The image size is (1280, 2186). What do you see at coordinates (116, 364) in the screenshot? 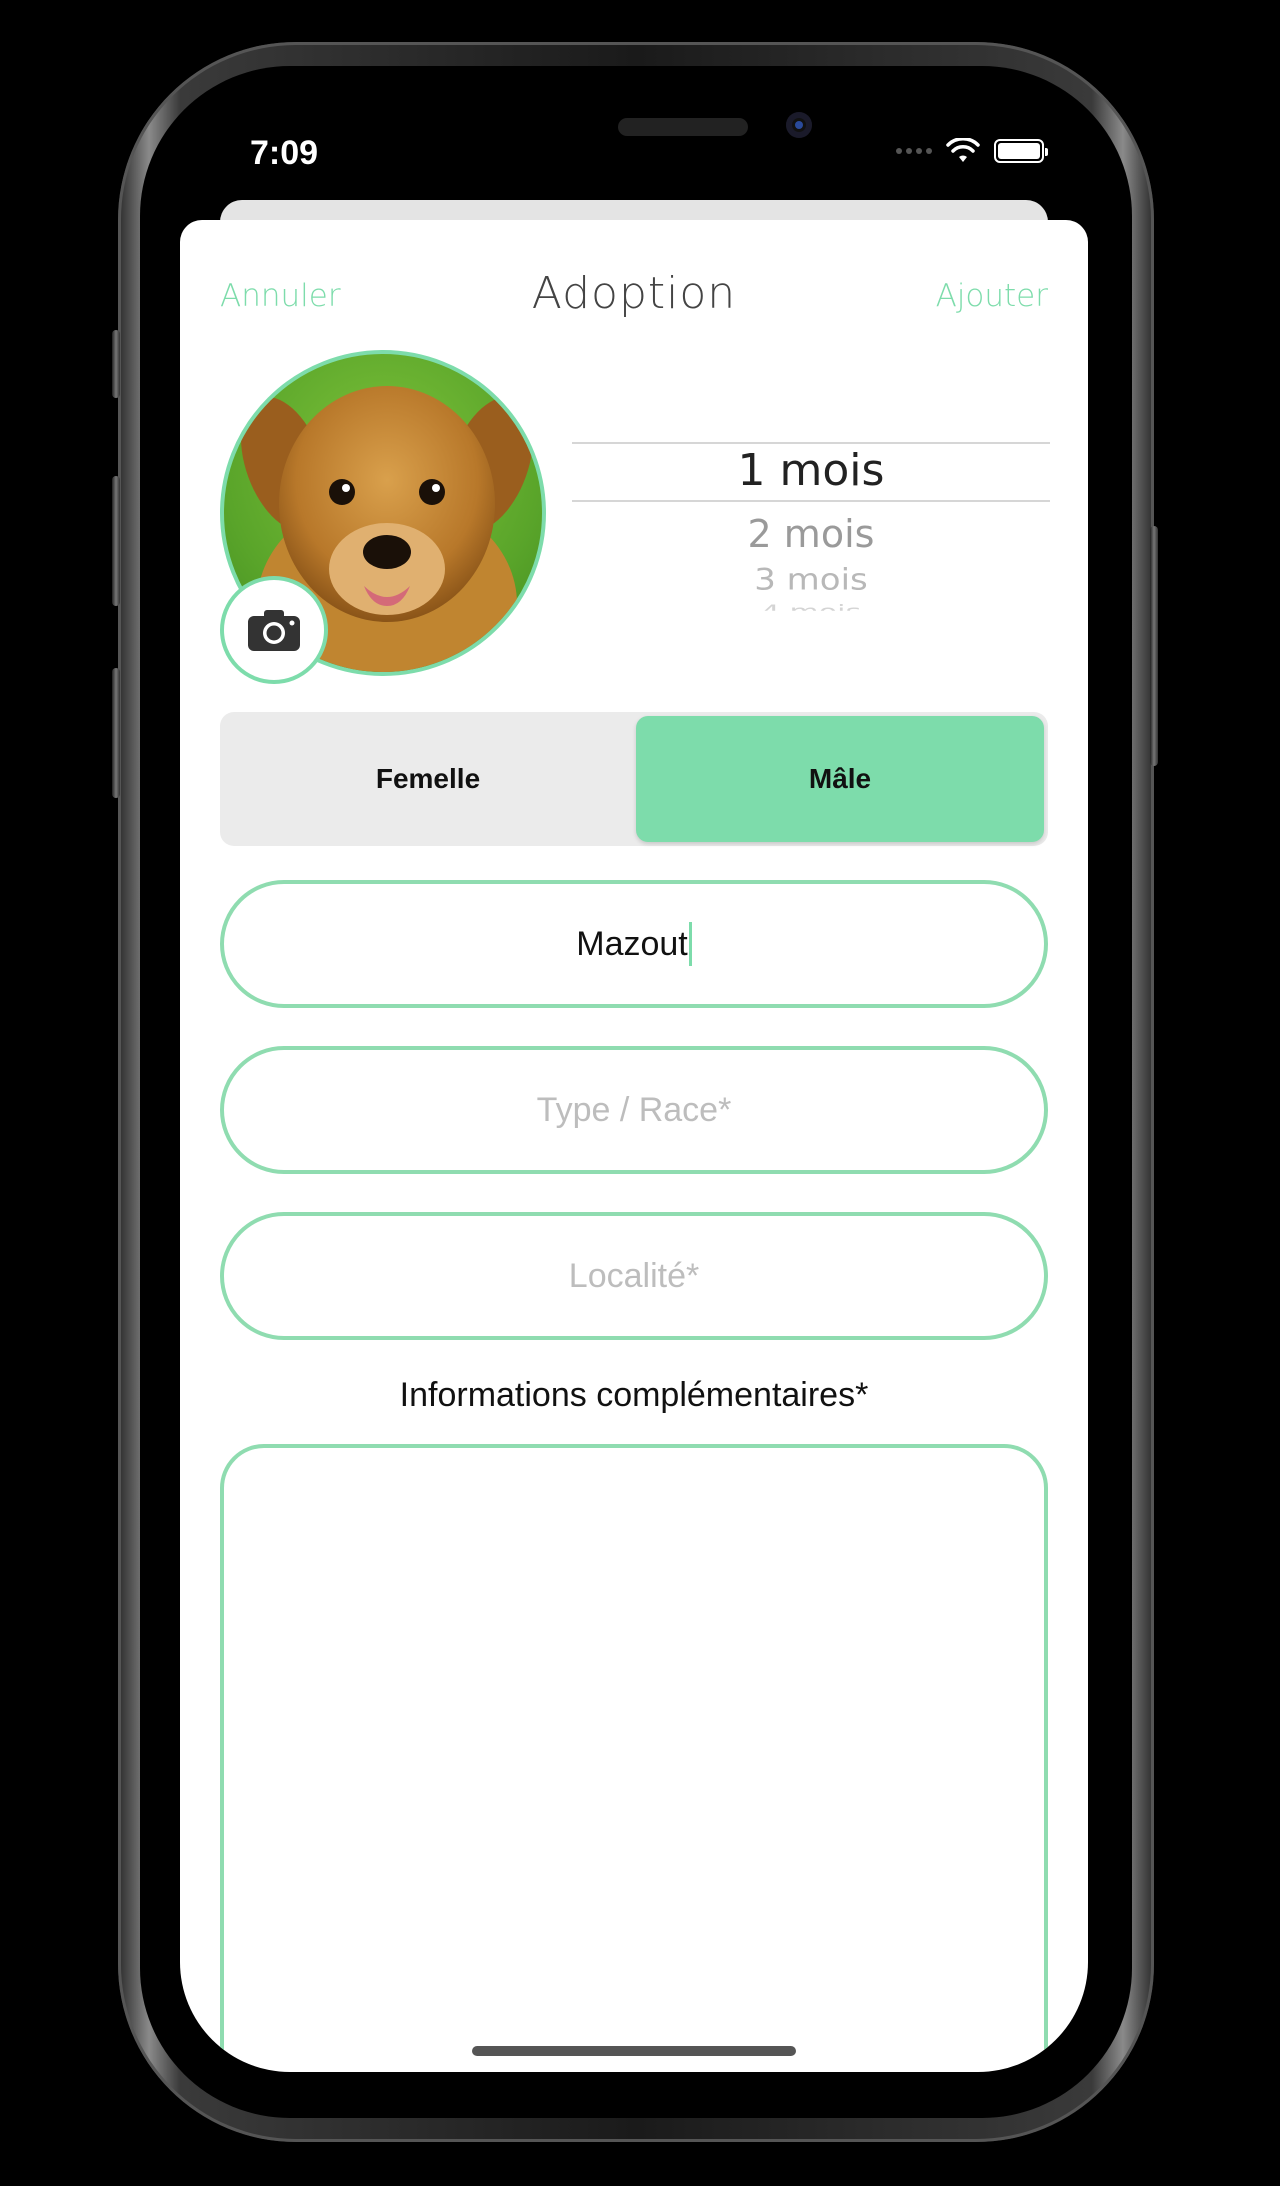
I see `mute-switch` at bounding box center [116, 364].